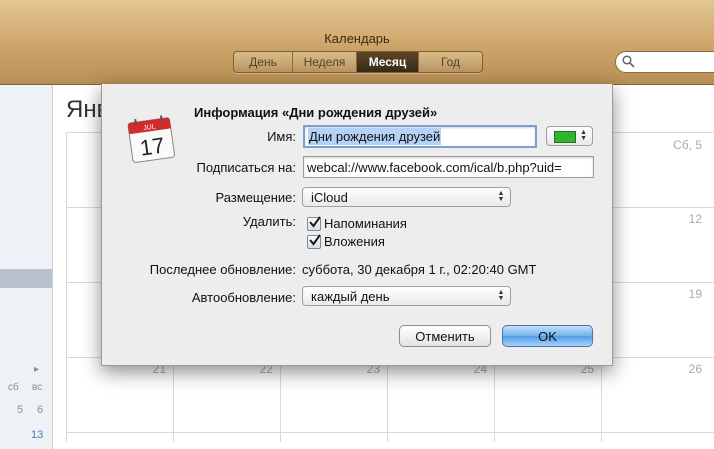 The height and width of the screenshot is (449, 714). What do you see at coordinates (316, 112) in the screenshot?
I see `sheet-title: Информация «Дни рождения друзей»` at bounding box center [316, 112].